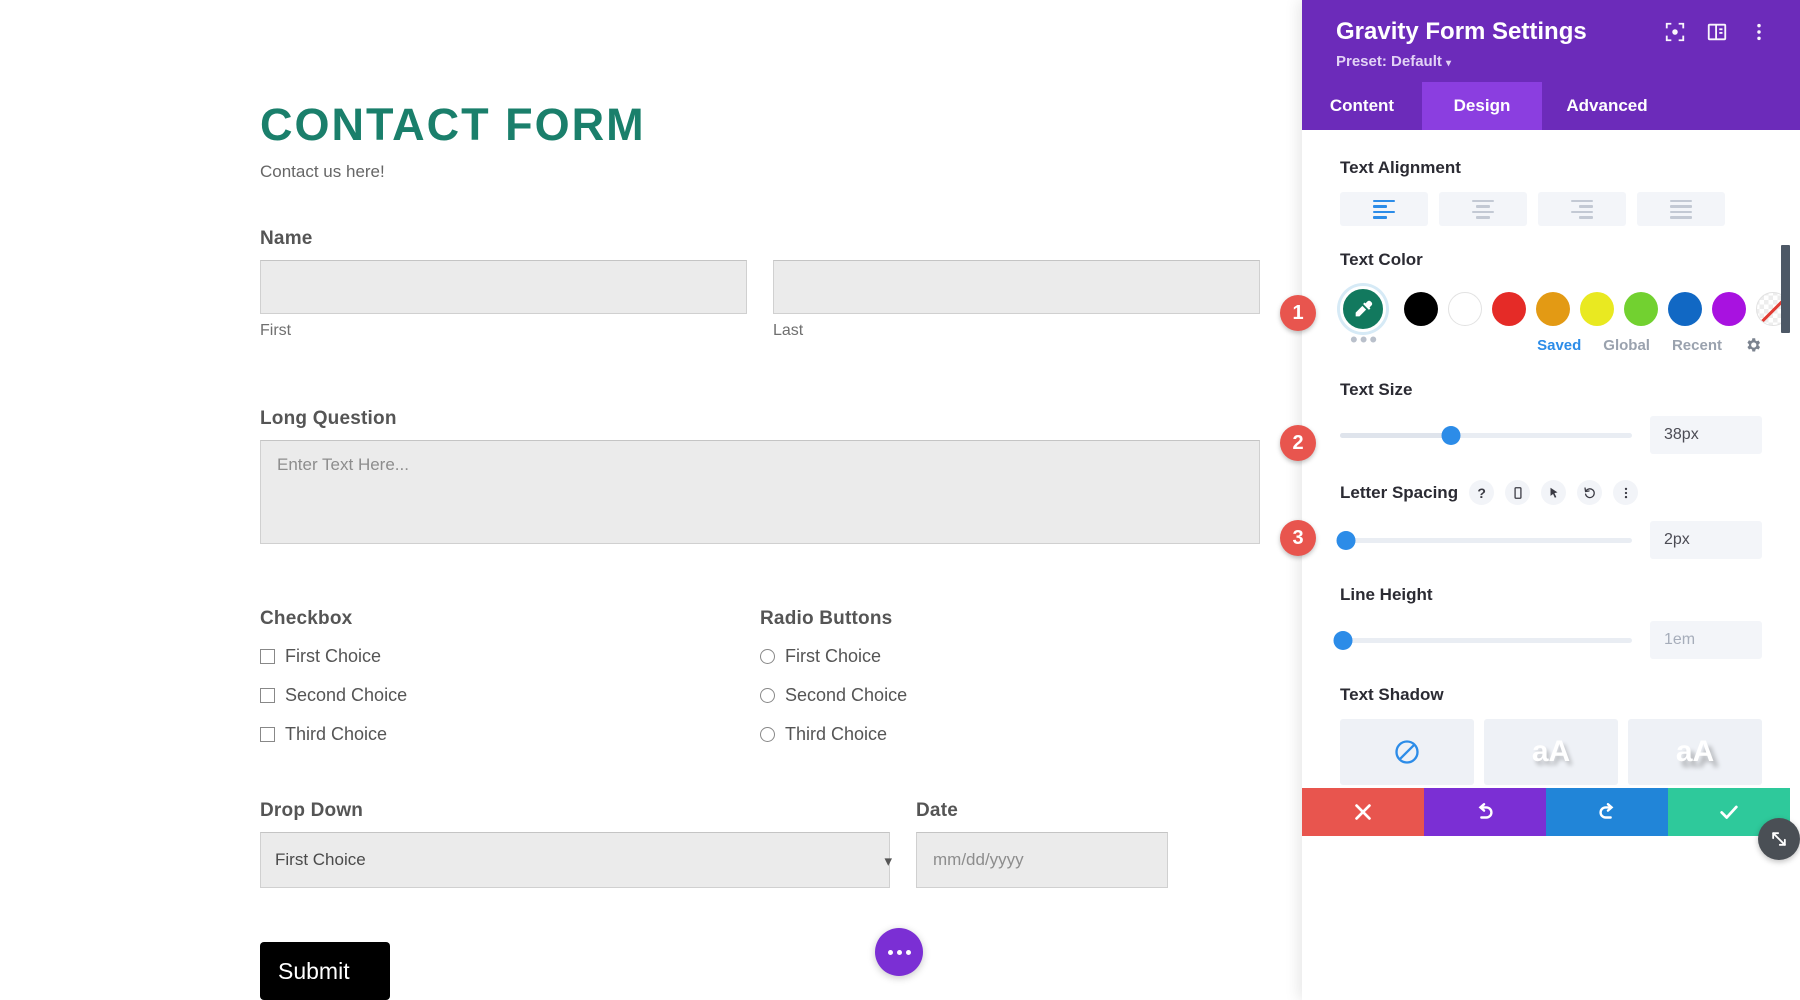 The image size is (1800, 1000). What do you see at coordinates (1729, 812) in the screenshot?
I see `check-icon` at bounding box center [1729, 812].